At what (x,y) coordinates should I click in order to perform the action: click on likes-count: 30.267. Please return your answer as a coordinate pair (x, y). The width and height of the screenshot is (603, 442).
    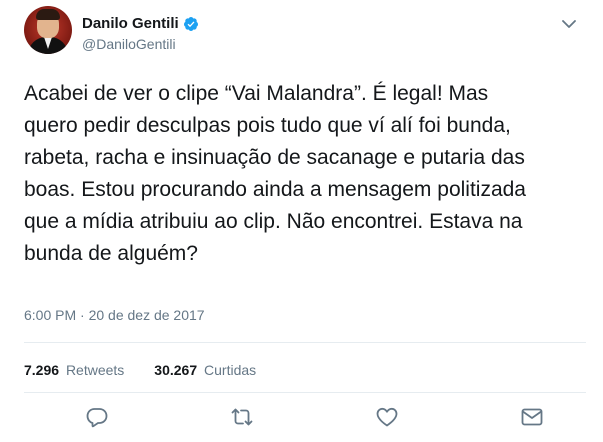
    Looking at the image, I should click on (176, 370).